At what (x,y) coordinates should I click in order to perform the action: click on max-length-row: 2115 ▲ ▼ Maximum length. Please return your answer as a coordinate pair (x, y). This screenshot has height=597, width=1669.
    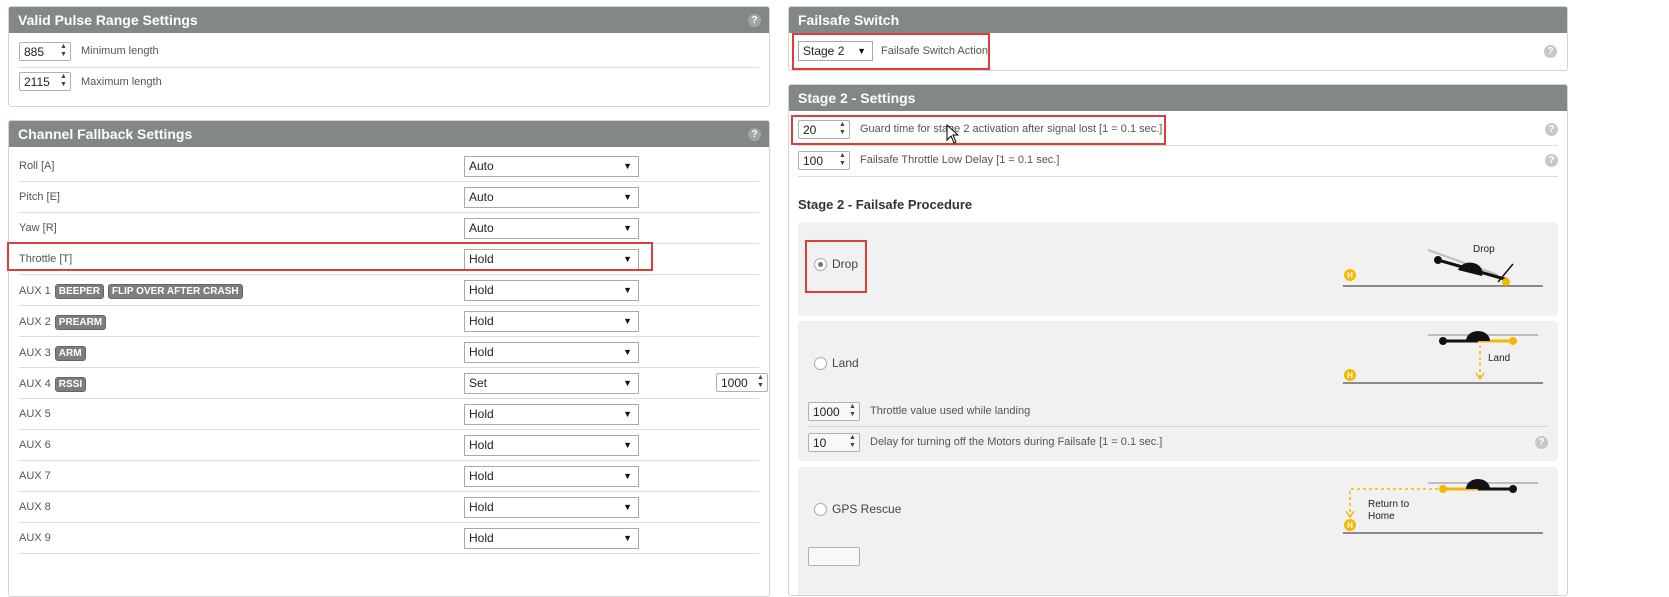
    Looking at the image, I should click on (389, 83).